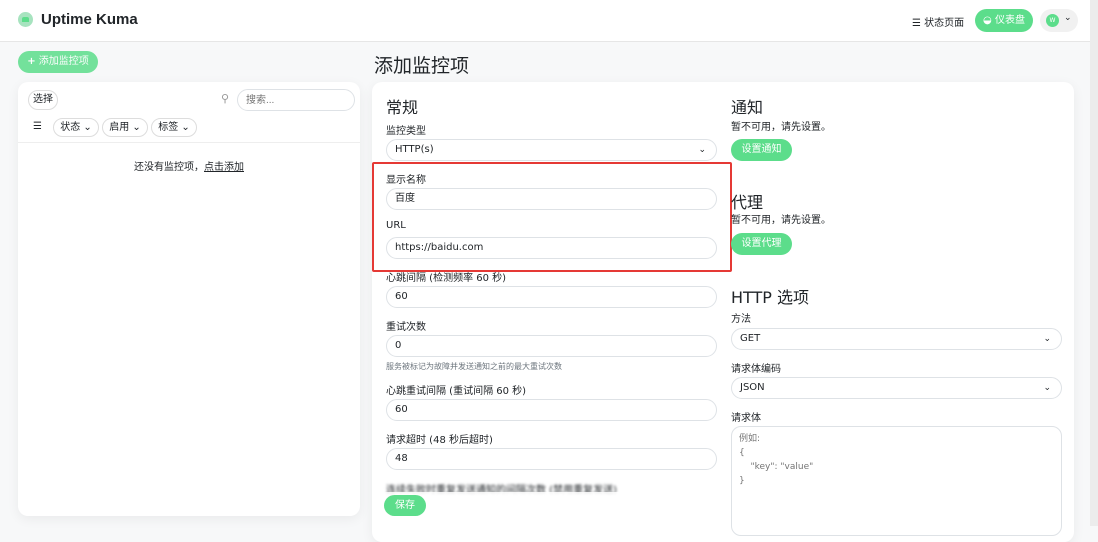 Image resolution: width=1098 pixels, height=542 pixels. I want to click on retries-input: 0, so click(551, 346).